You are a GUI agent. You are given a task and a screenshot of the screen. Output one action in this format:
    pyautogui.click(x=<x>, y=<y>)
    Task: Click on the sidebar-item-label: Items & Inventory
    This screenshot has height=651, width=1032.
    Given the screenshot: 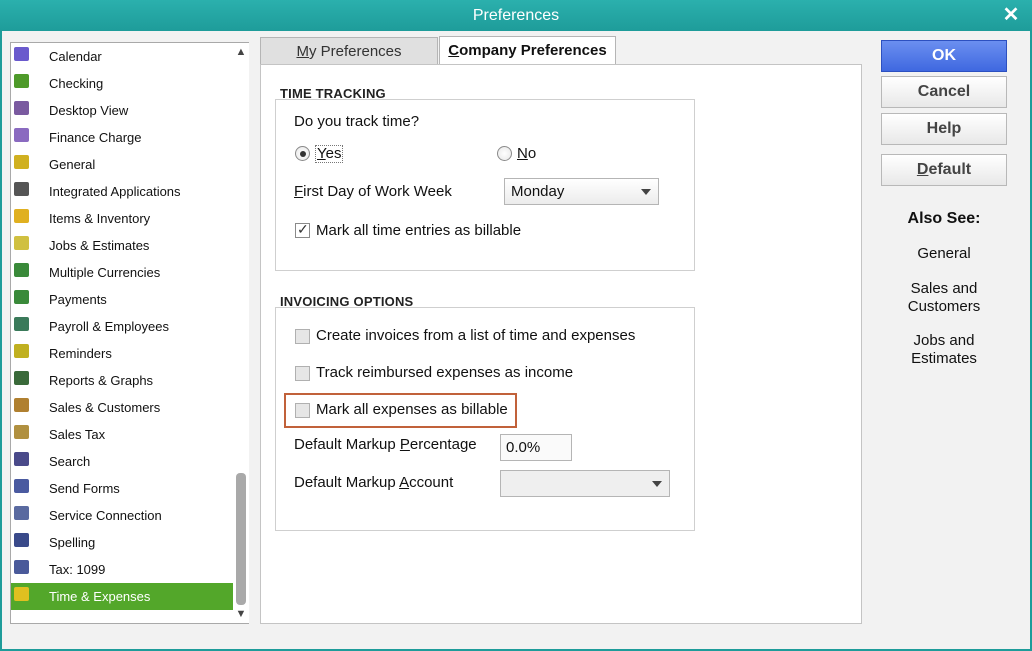 What is the action you would take?
    pyautogui.click(x=100, y=218)
    